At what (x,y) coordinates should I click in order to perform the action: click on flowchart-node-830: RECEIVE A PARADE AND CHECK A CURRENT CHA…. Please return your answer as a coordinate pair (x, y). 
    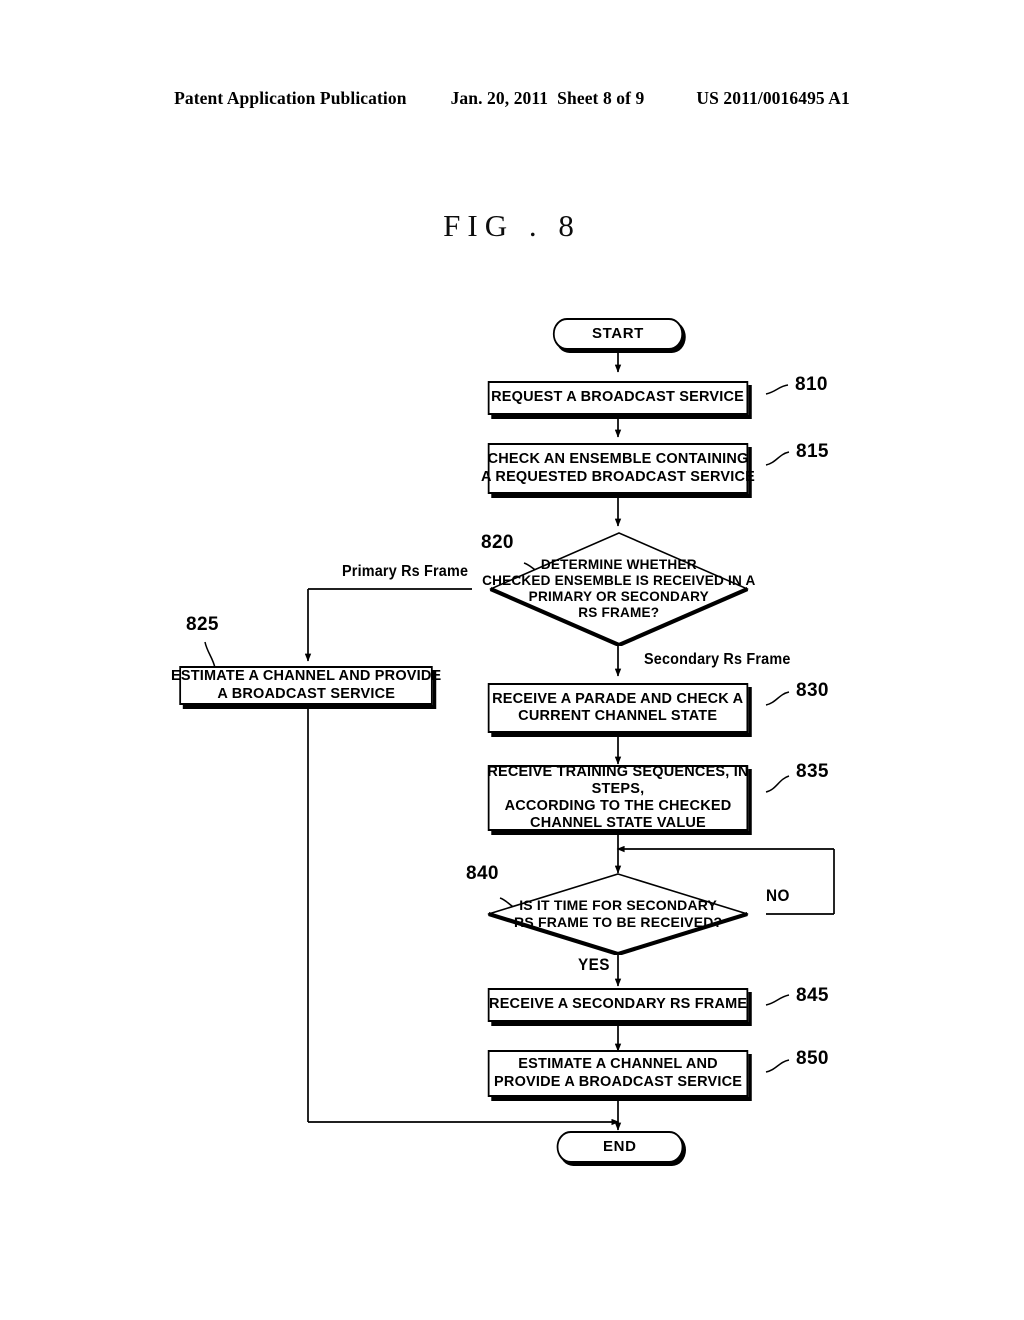
    Looking at the image, I should click on (618, 708).